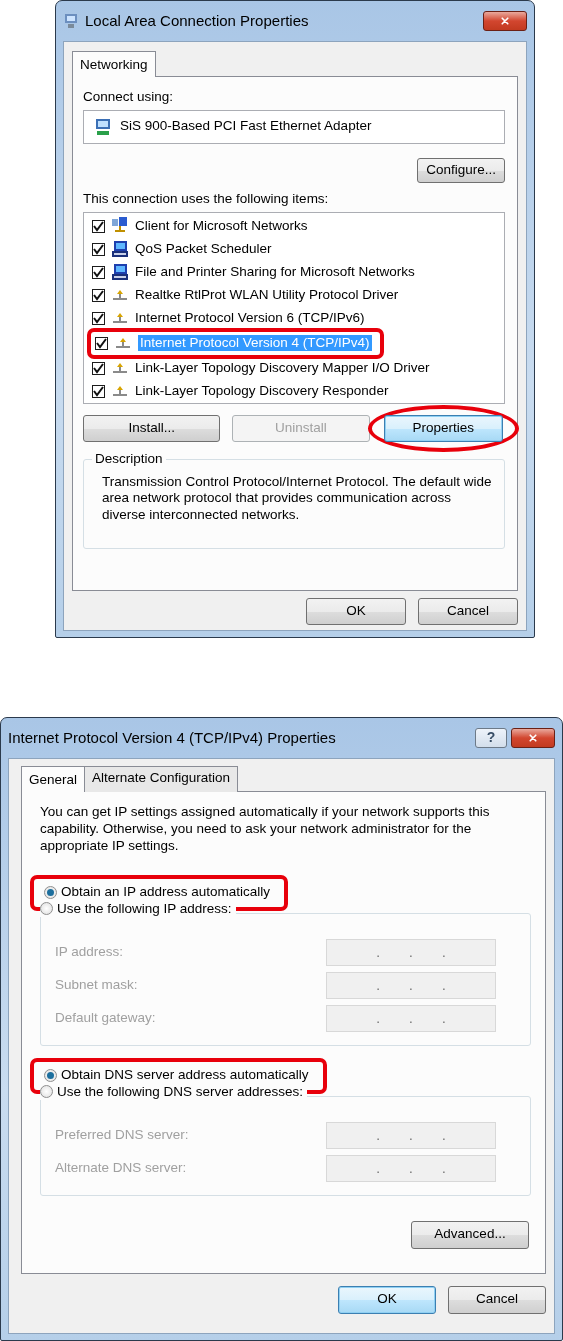 The image size is (563, 1341). Describe the element at coordinates (53, 779) in the screenshot. I see `tab: General` at that location.